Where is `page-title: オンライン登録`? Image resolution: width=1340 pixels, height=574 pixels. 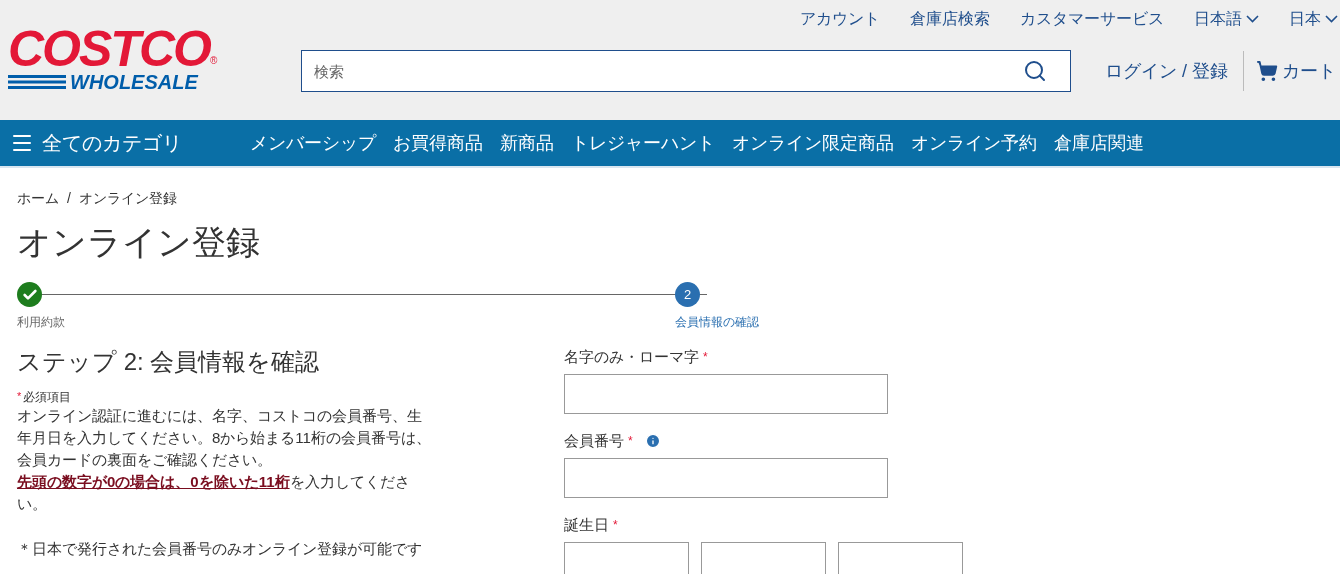 page-title: オンライン登録 is located at coordinates (139, 242).